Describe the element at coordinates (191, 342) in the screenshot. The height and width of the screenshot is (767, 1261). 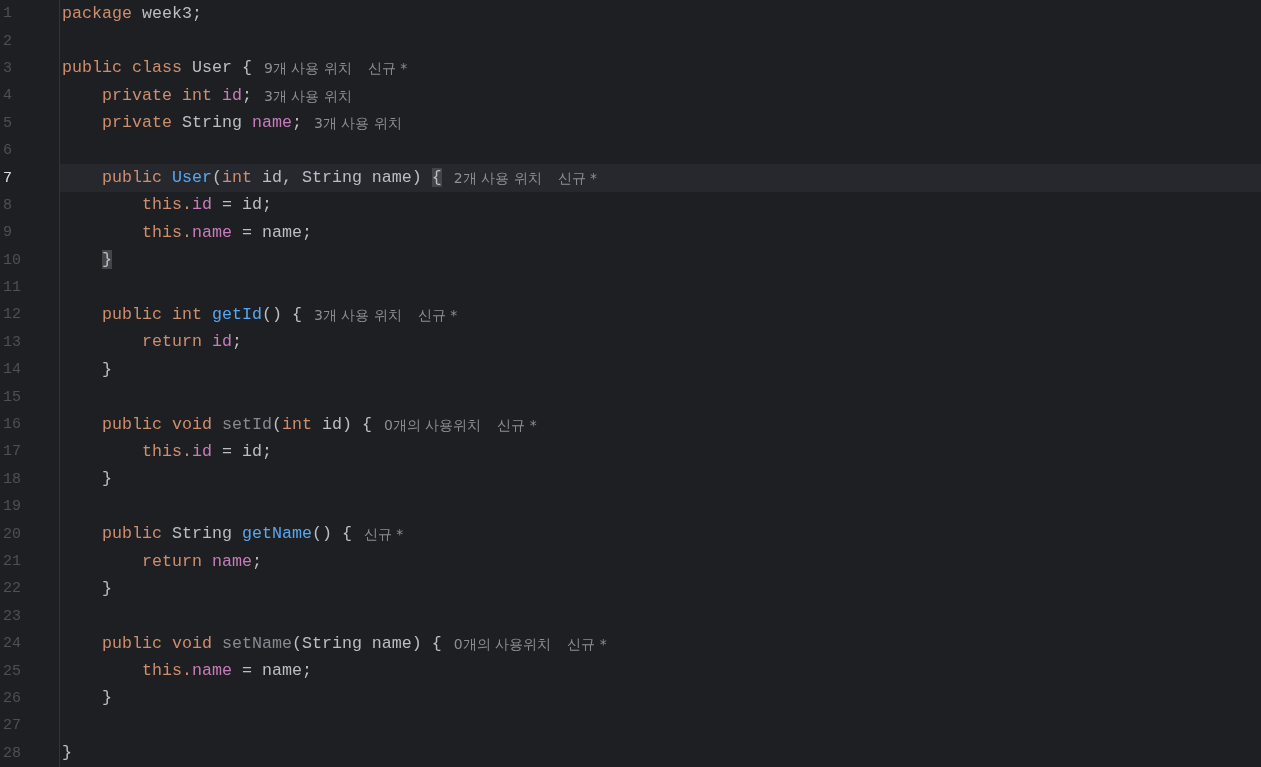
I see `code-line: return id;` at that location.